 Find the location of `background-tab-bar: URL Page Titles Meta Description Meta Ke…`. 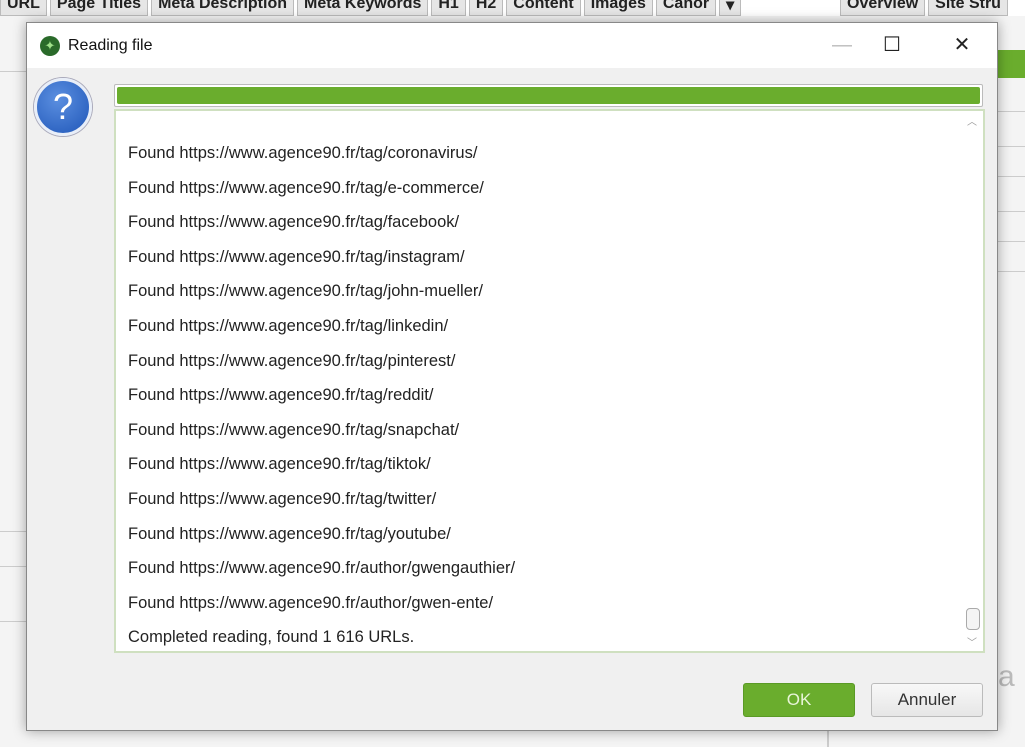

background-tab-bar: URL Page Titles Meta Description Meta Ke… is located at coordinates (371, 8).